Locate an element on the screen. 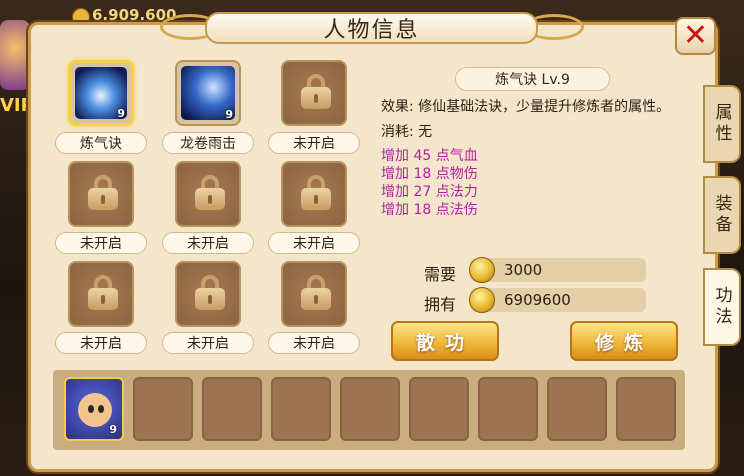 Image resolution: width=744 pixels, height=476 pixels. bonus-line: 增加 27 点法力 is located at coordinates (429, 192).